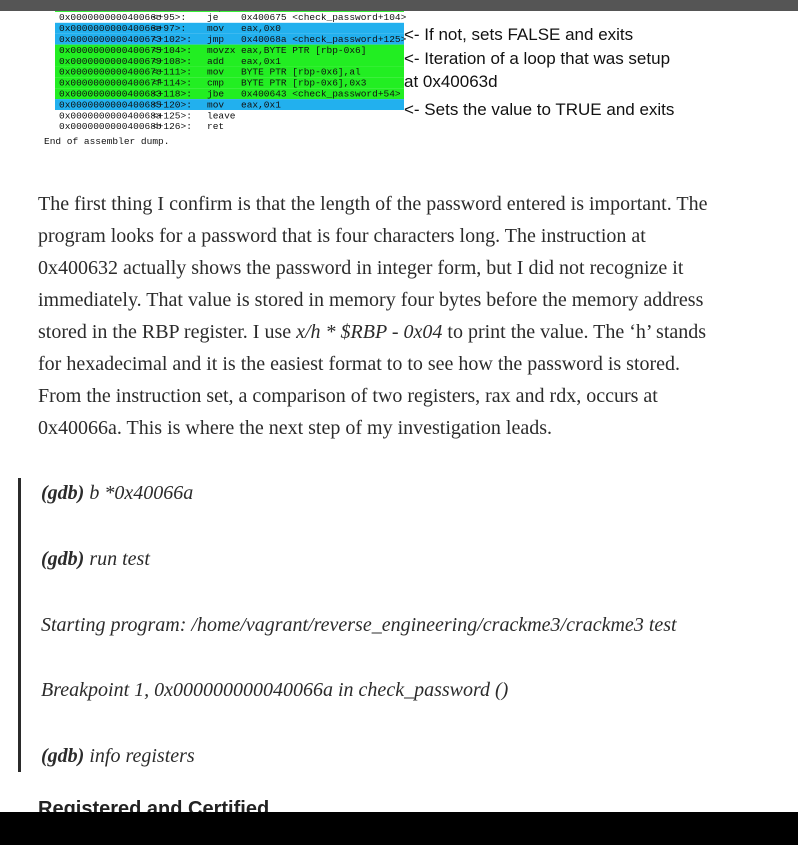 The width and height of the screenshot is (798, 845). I want to click on gdb-command-text: info registers, so click(139, 756).